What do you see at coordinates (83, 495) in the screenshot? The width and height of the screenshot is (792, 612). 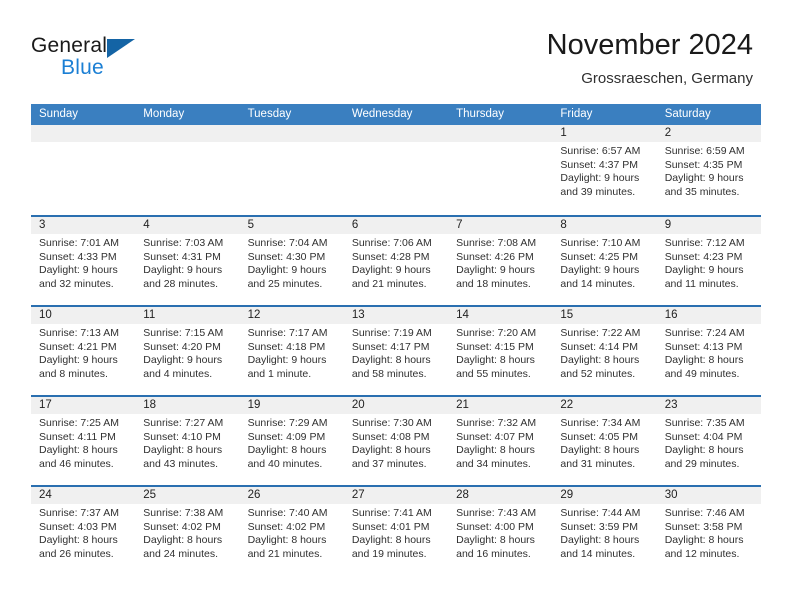 I see `day-number: 24` at bounding box center [83, 495].